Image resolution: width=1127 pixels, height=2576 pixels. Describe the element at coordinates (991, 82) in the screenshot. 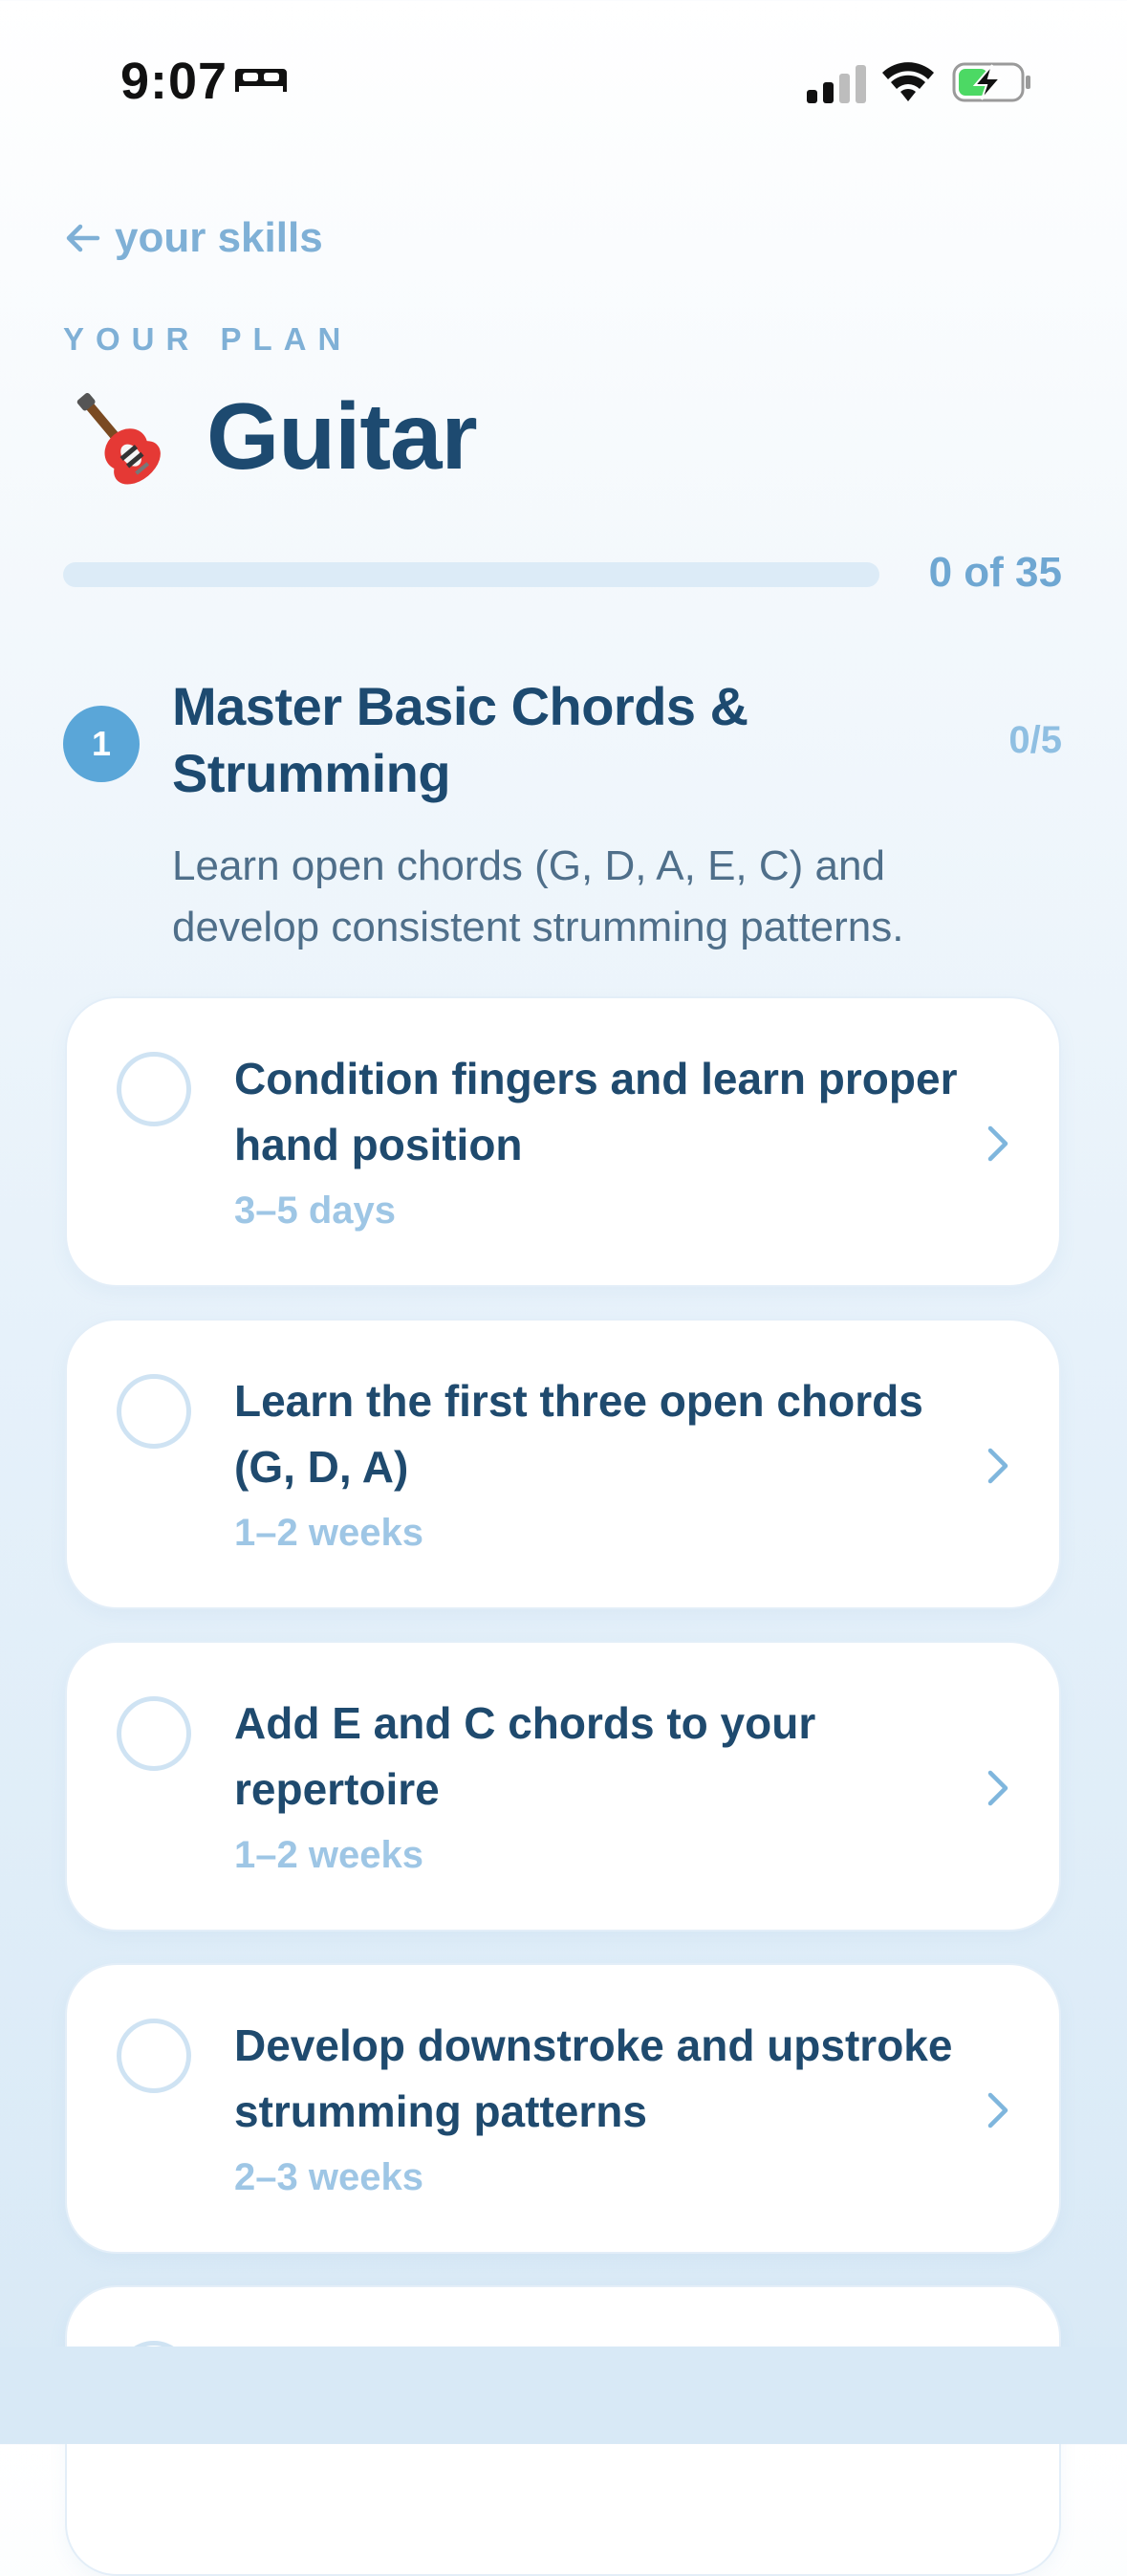

I see `battery-charging-icon` at that location.